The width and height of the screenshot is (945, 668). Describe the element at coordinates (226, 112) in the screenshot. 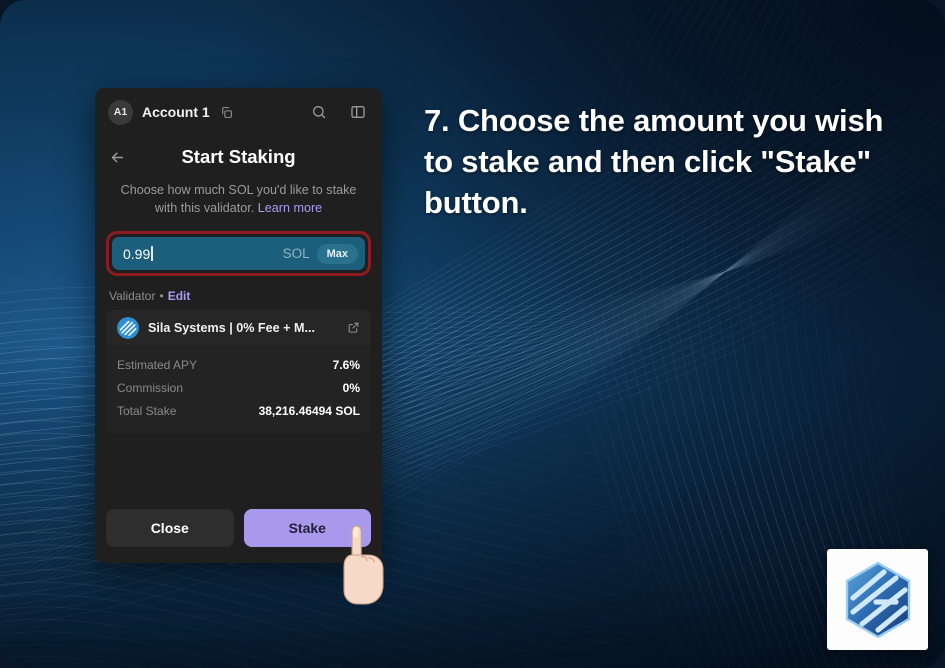

I see `copy-icon` at that location.